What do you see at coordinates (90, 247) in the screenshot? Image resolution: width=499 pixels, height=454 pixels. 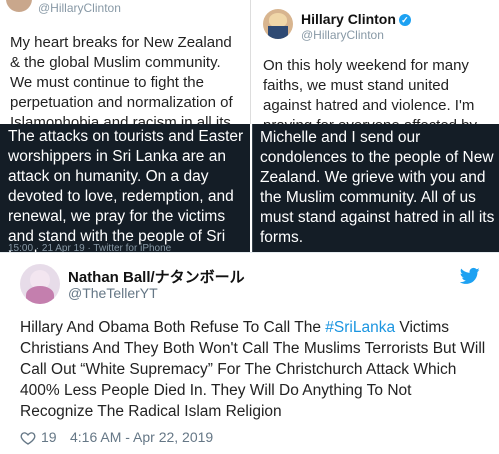 I see `tweet-footer: 15:00 · 21 Apr 19 · Twitter for iPhone` at bounding box center [90, 247].